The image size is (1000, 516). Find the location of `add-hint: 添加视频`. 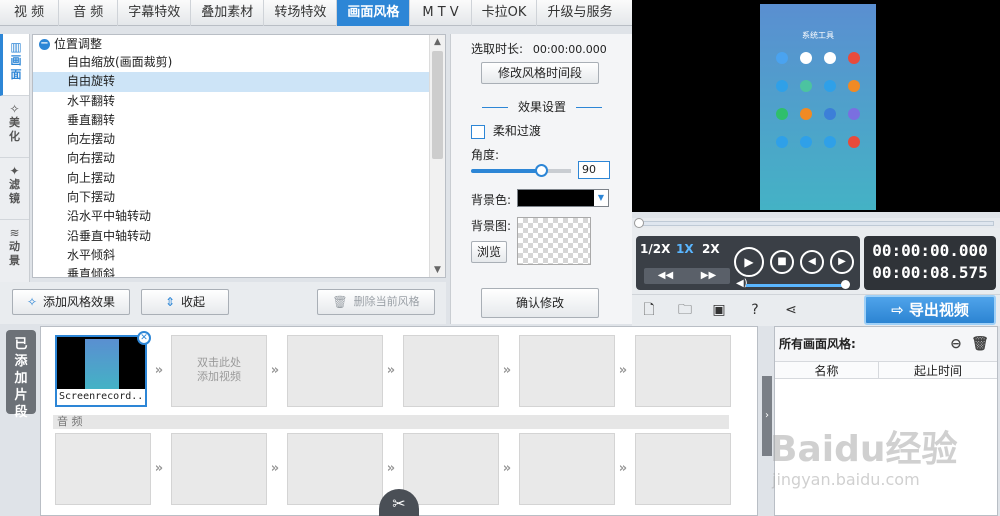

add-hint: 添加视频 is located at coordinates (219, 376).